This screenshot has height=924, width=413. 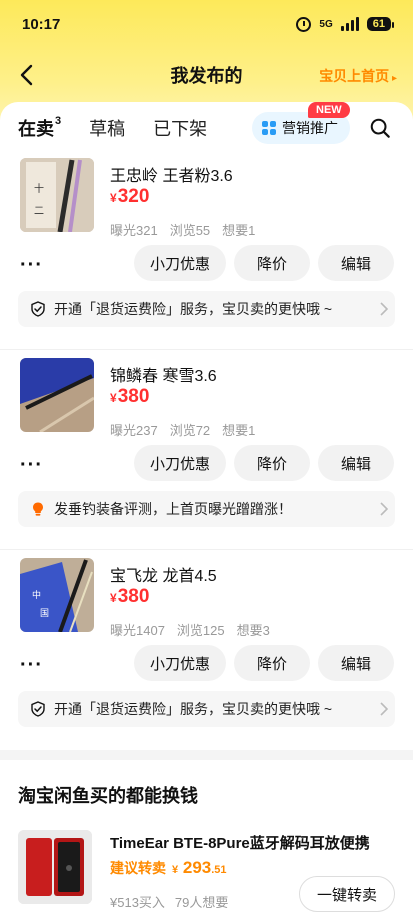 What do you see at coordinates (173, 509) in the screenshot?
I see `tip-text: 发垂钓装备评测，上首页曝光蹭蹭涨！` at bounding box center [173, 509].